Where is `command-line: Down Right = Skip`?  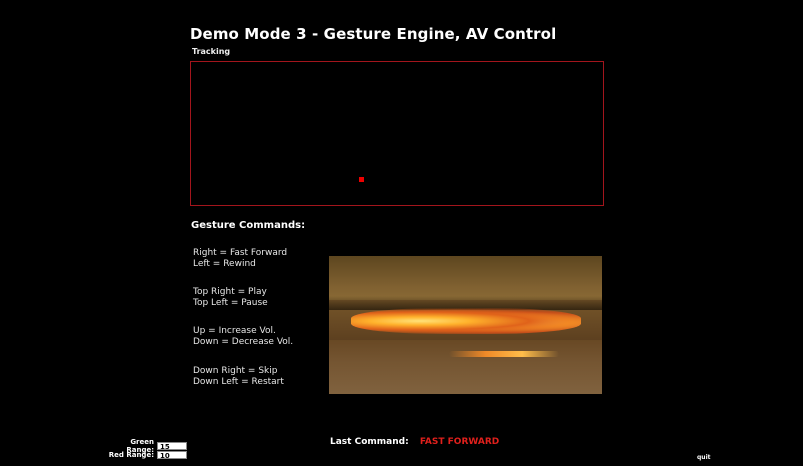
command-line: Down Right = Skip is located at coordinates (235, 371).